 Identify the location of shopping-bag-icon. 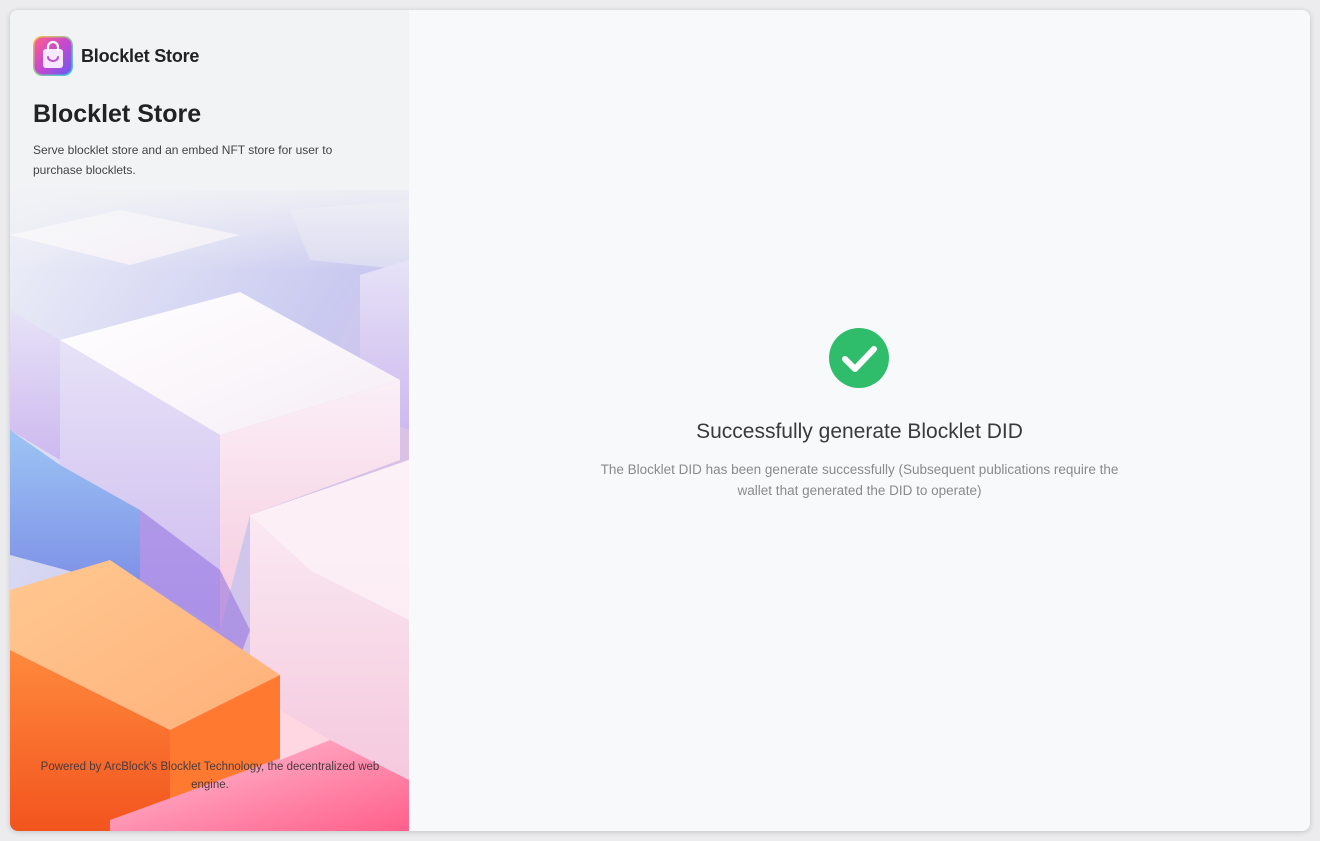
(53, 56).